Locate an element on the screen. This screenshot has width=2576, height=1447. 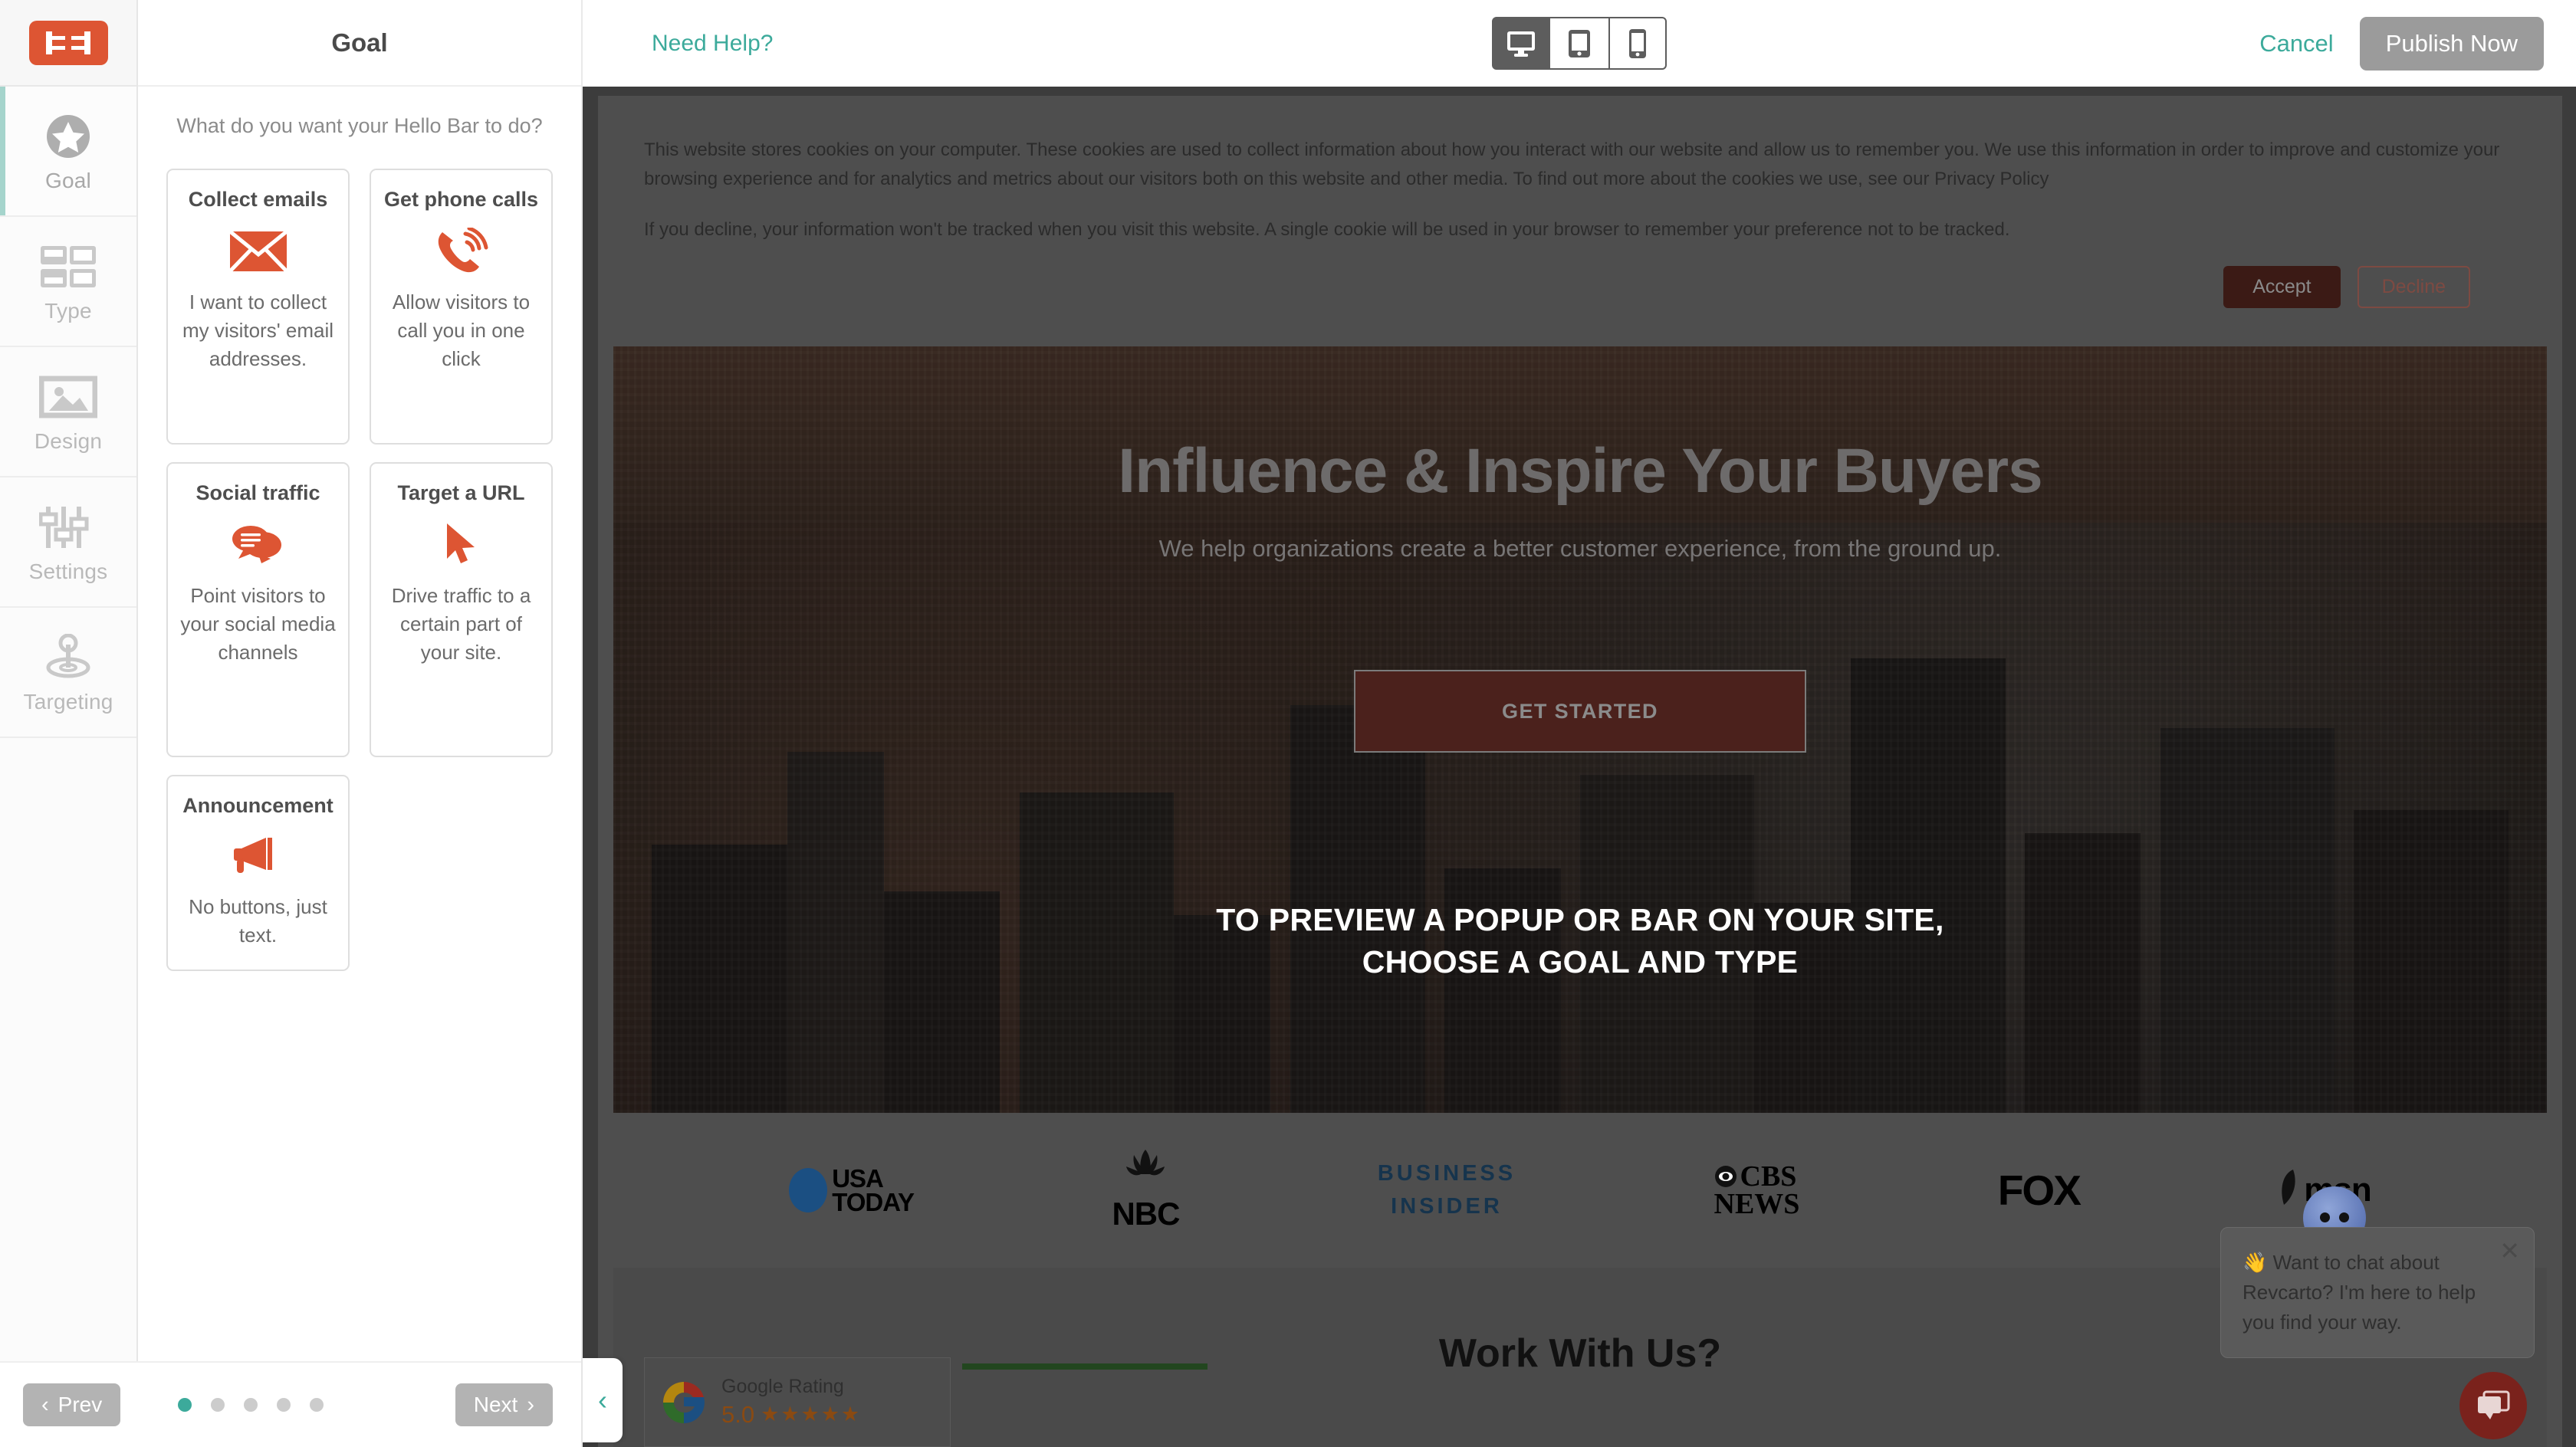
goal-card-title: Announcement is located at coordinates (258, 806).